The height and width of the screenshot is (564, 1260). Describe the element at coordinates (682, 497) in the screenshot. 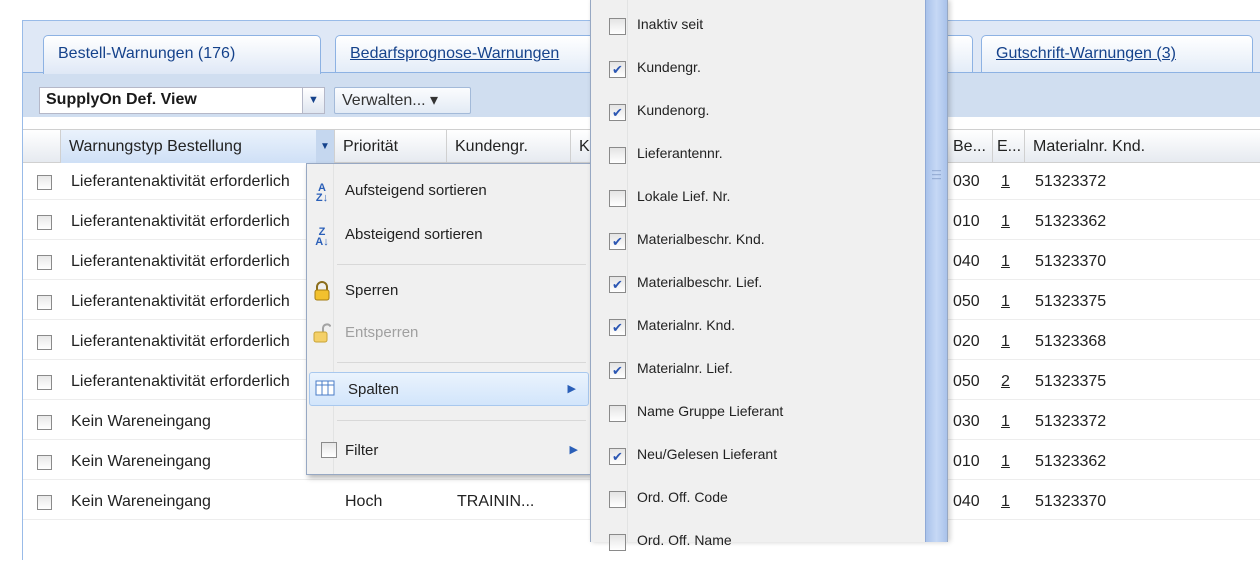

I see `column-option-label: Ord. Off. Code` at that location.